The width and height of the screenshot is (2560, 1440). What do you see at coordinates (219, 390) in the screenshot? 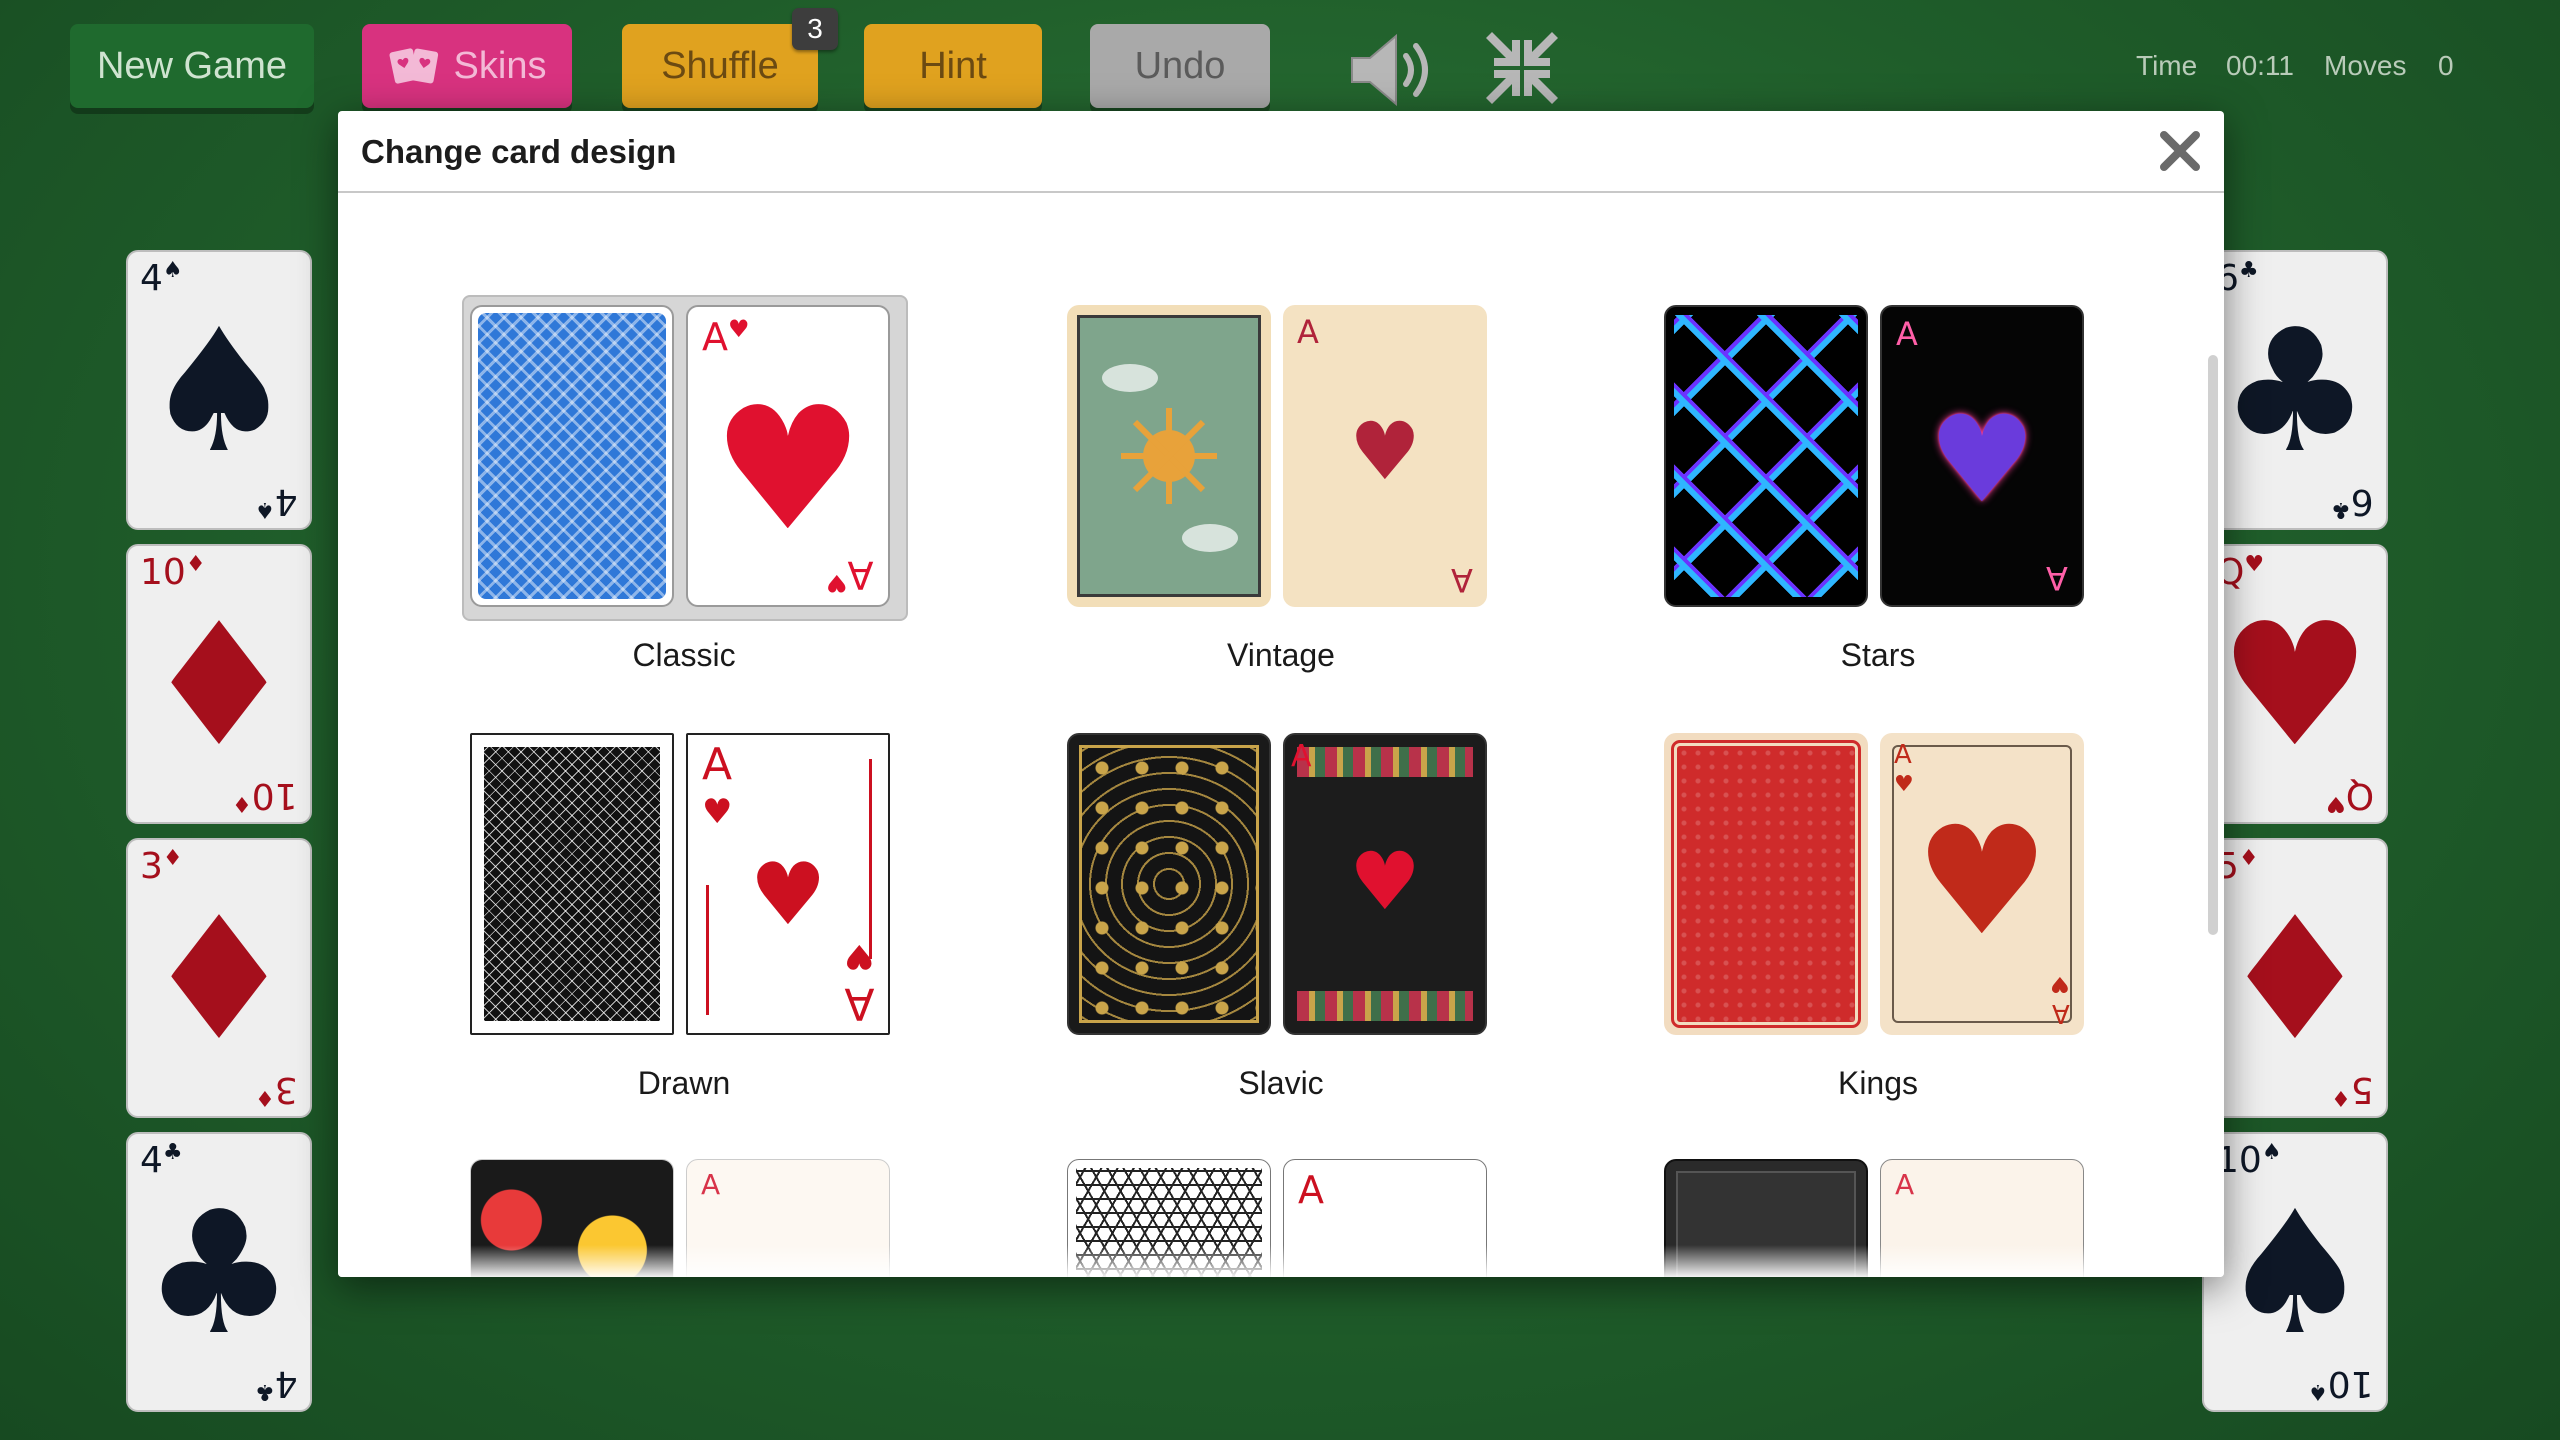
I see `playing-card: 4♠ ♠ 4♠` at bounding box center [219, 390].